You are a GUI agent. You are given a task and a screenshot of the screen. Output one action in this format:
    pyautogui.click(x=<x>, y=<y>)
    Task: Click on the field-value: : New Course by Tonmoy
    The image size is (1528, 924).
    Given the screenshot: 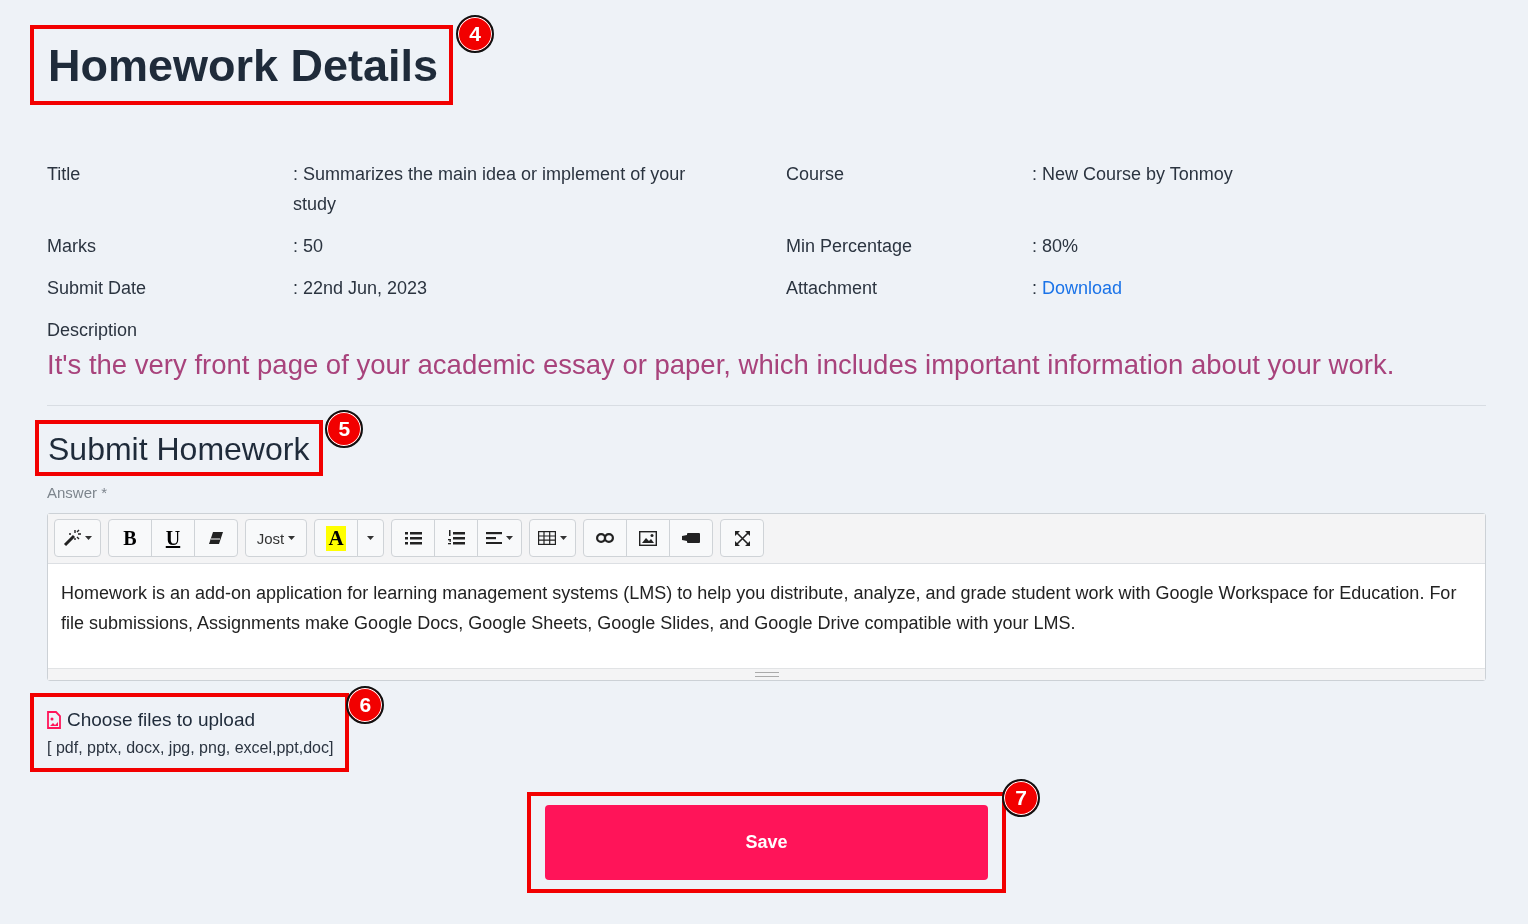 What is the action you would take?
    pyautogui.click(x=1133, y=174)
    